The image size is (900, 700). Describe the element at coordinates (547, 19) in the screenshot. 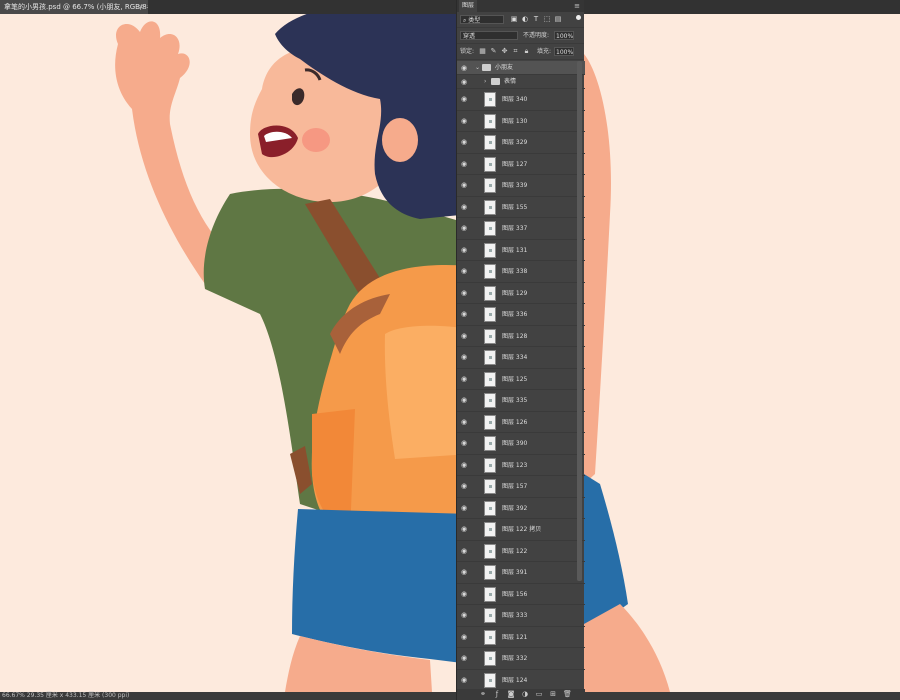

I see `shape-filter-icon: ⬚` at that location.